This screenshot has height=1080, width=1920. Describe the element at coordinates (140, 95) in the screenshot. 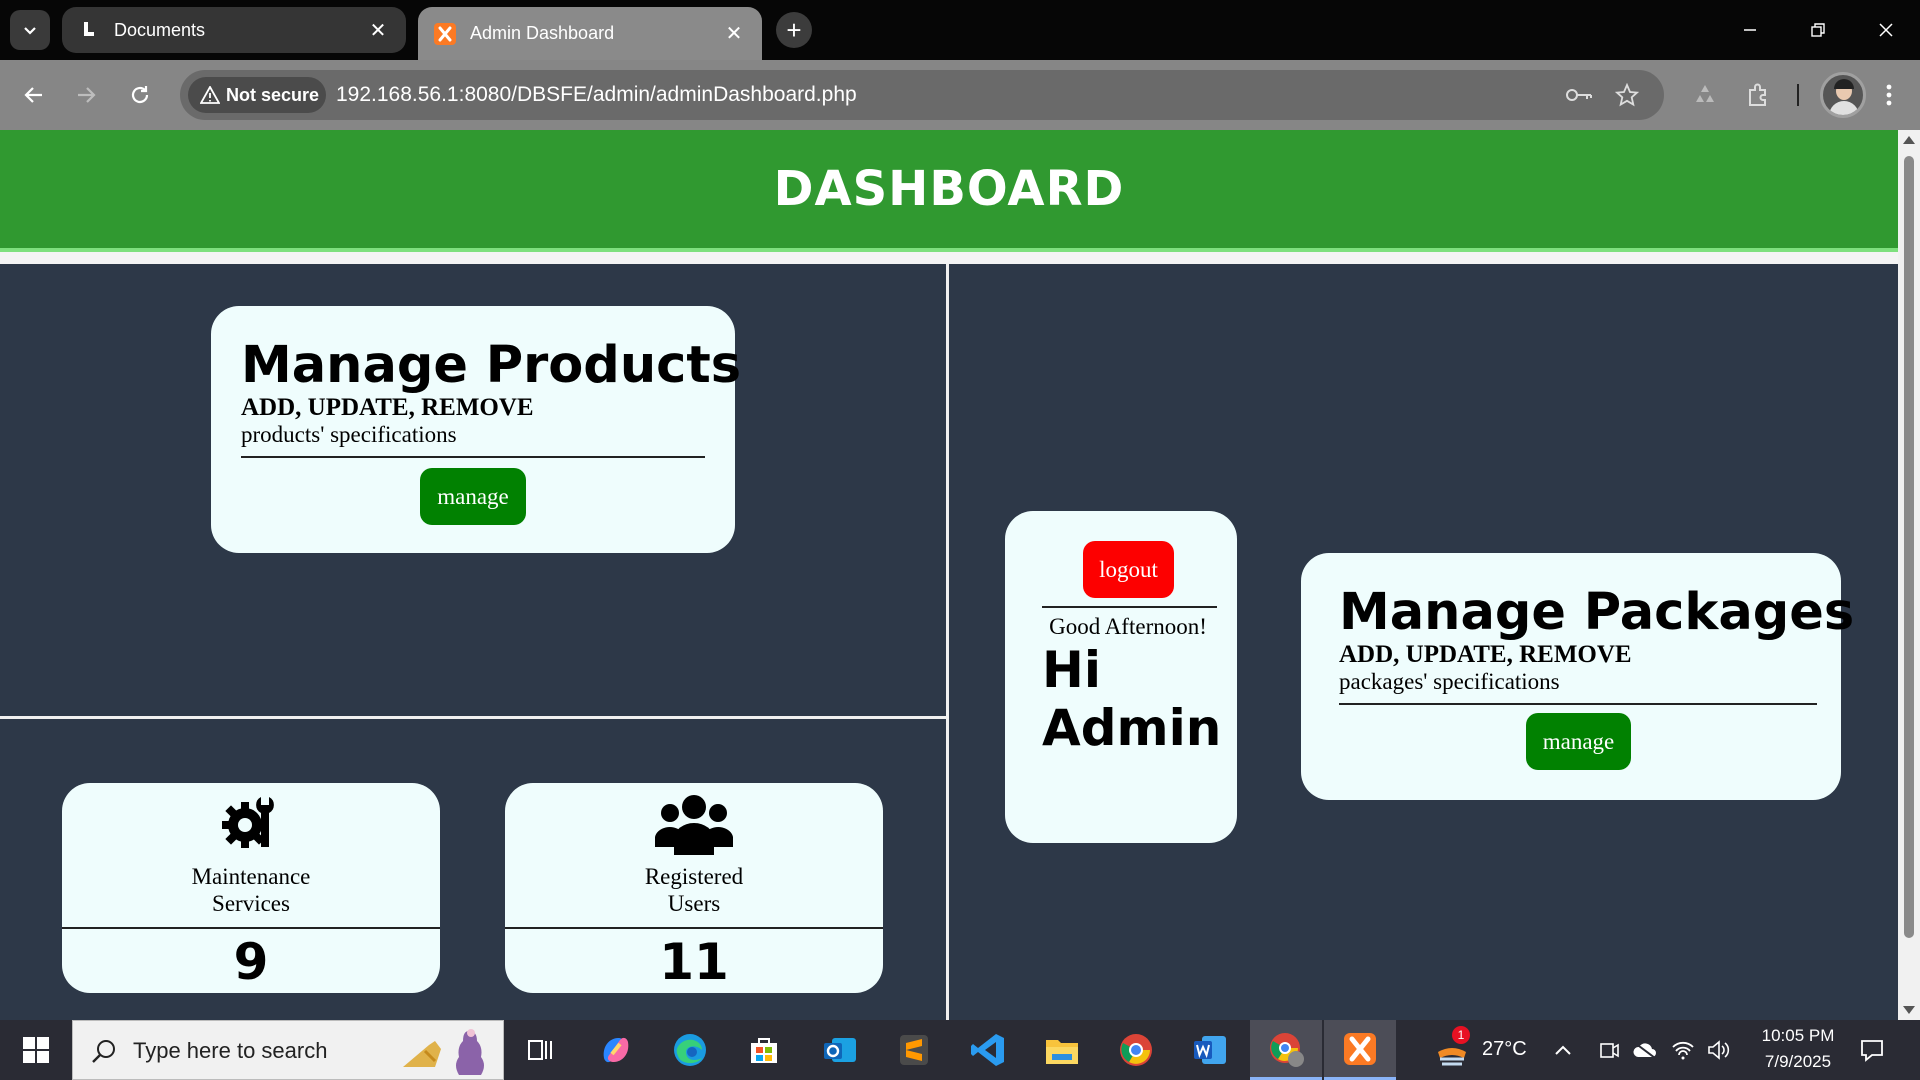

I see `reload-button` at that location.